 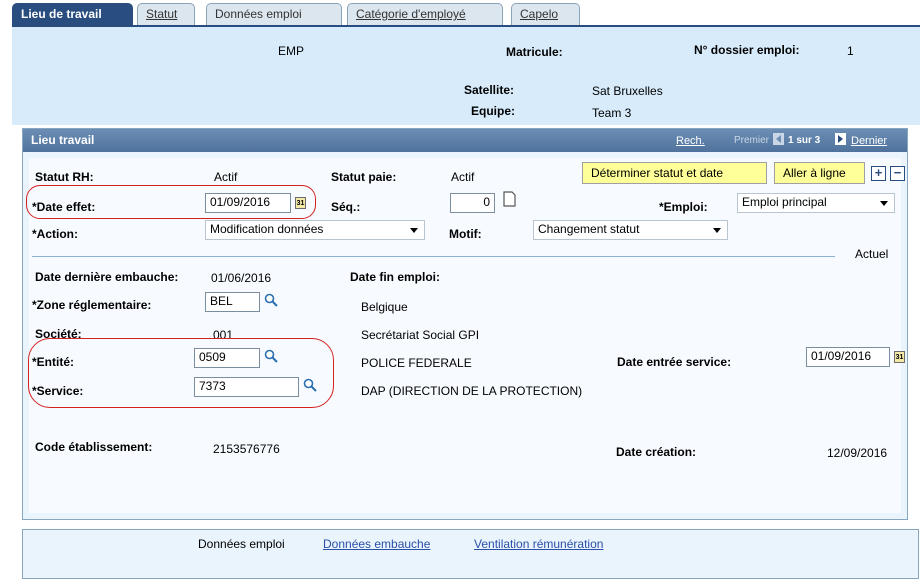 I want to click on donnees-emploi-text: Données emploi, so click(x=241, y=544).